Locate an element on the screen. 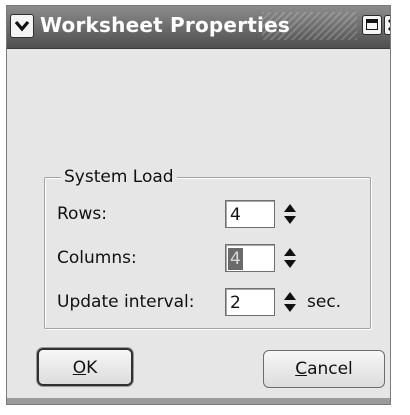 This screenshot has height=415, width=410. close-icon is located at coordinates (388, 25).